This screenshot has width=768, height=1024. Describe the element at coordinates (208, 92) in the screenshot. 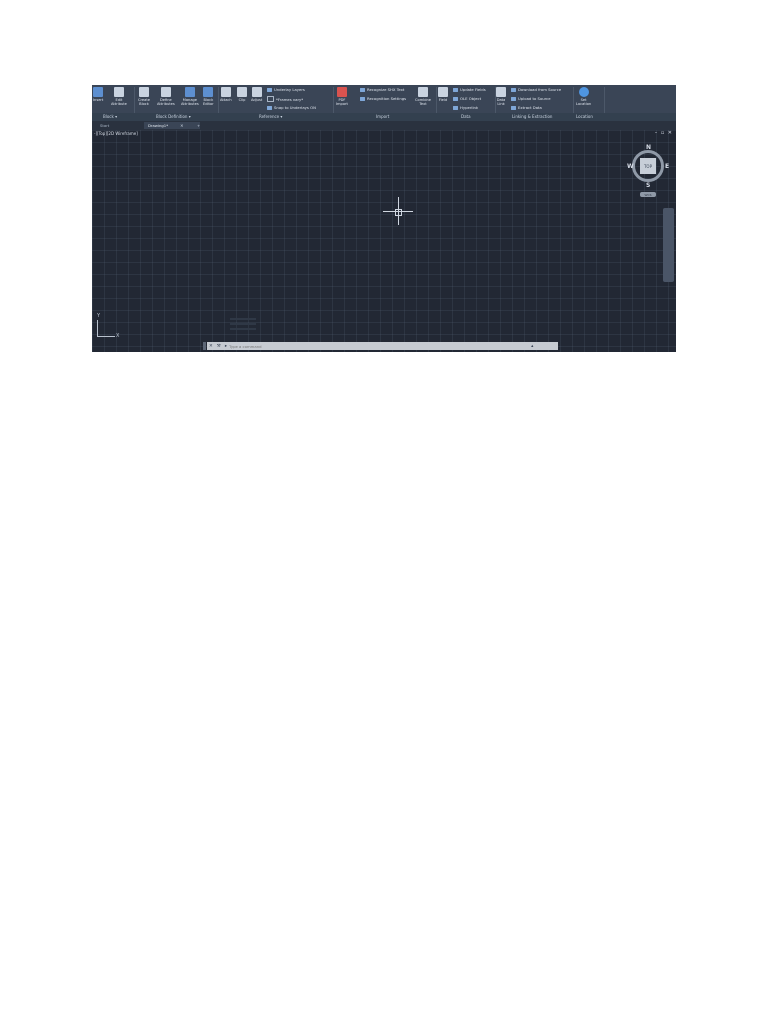

I see `block-editor-icon` at that location.